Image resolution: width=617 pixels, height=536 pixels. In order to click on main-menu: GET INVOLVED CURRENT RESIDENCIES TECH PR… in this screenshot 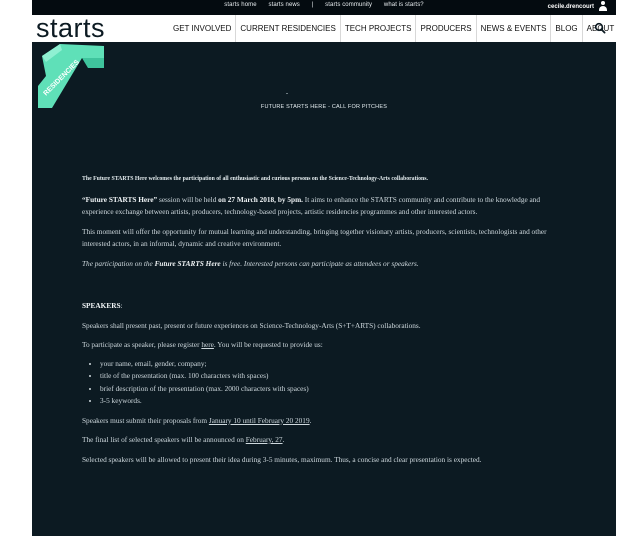, I will do `click(393, 28)`.